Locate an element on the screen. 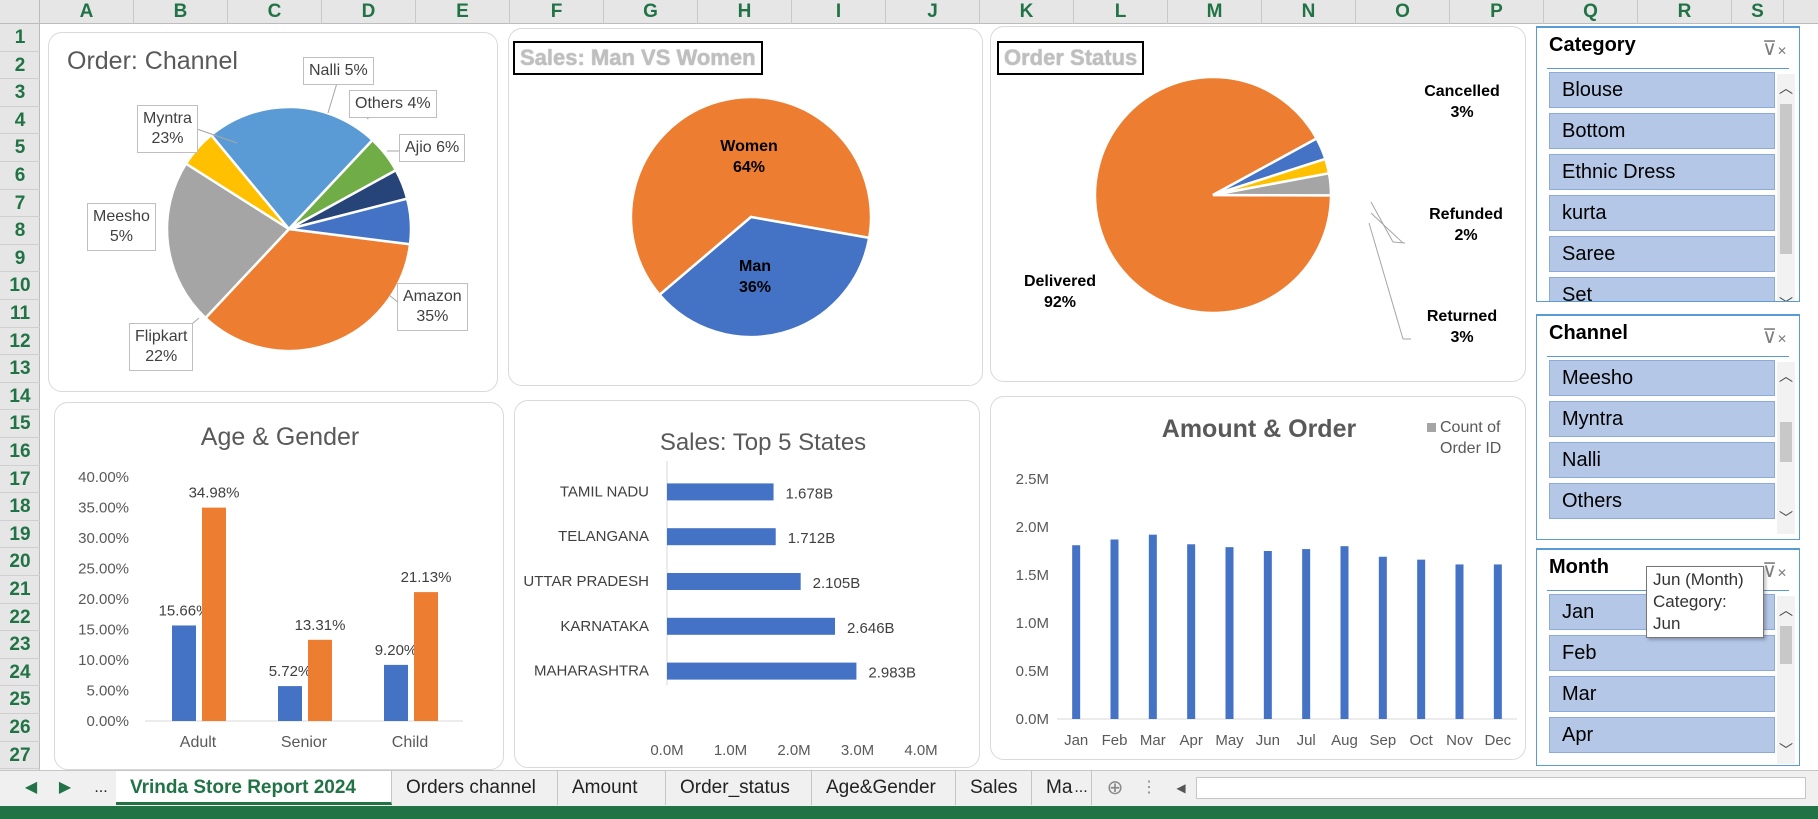 Image resolution: width=1818 pixels, height=819 pixels. row-header: 2 is located at coordinates (20, 66).